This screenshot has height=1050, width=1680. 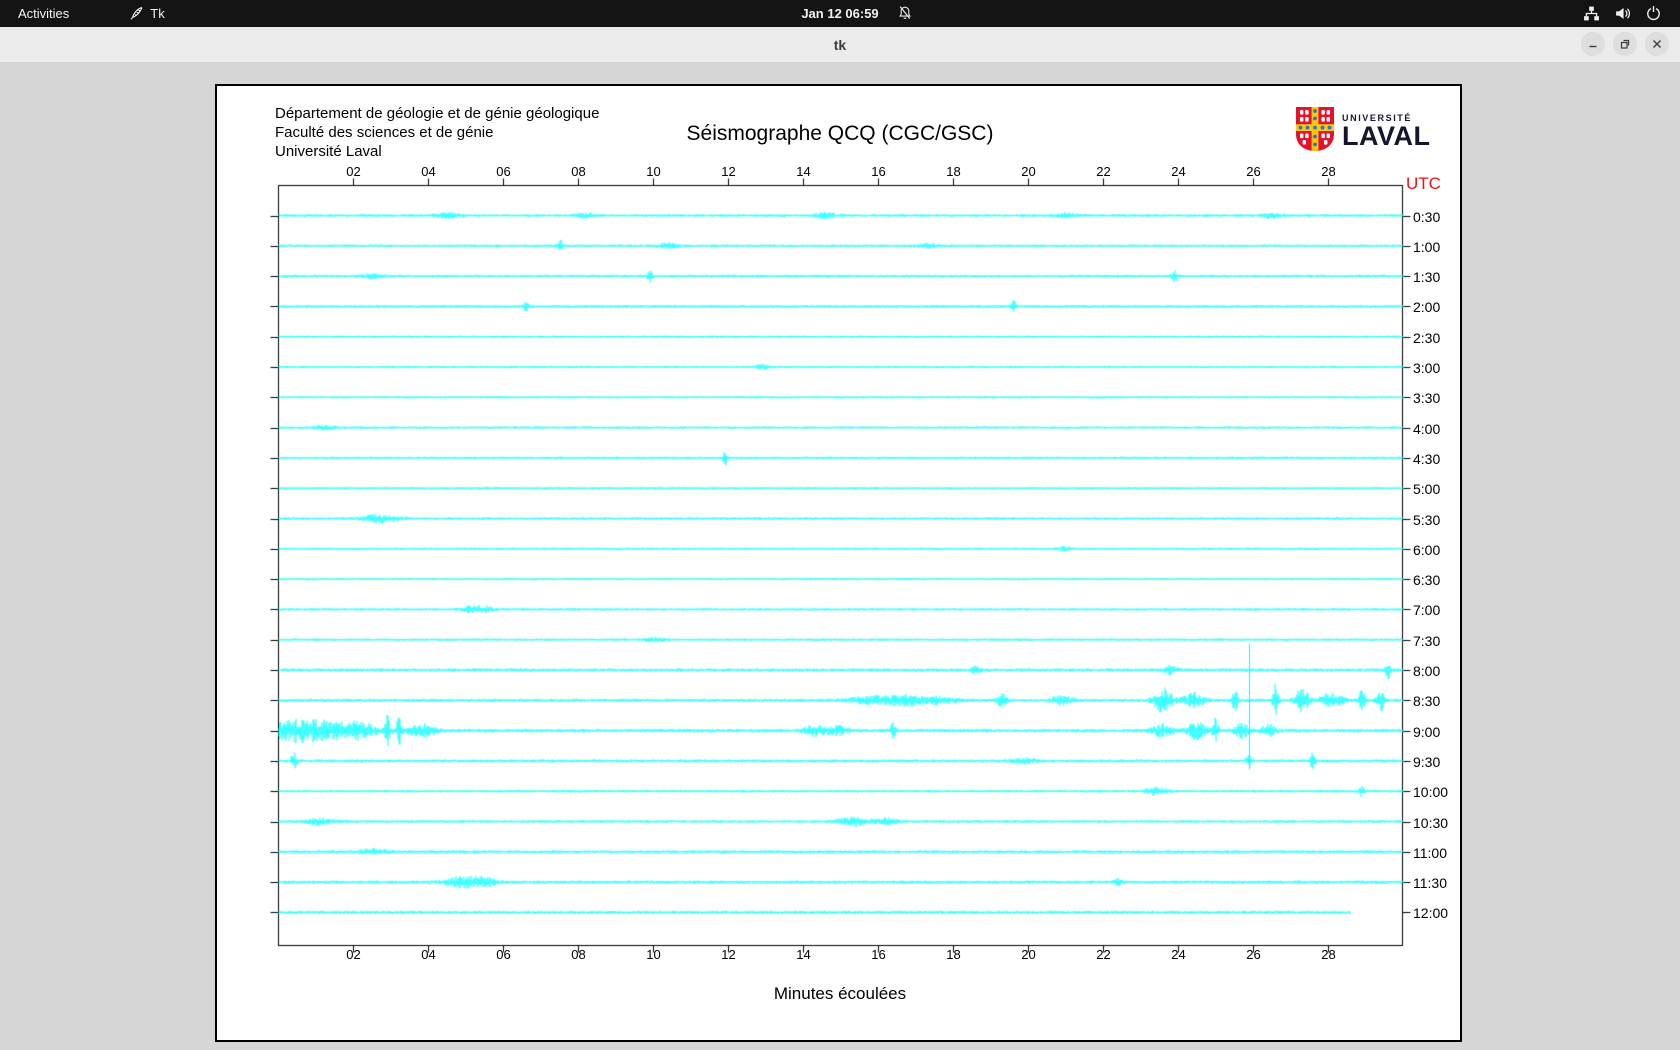 I want to click on window-title: tk, so click(x=840, y=44).